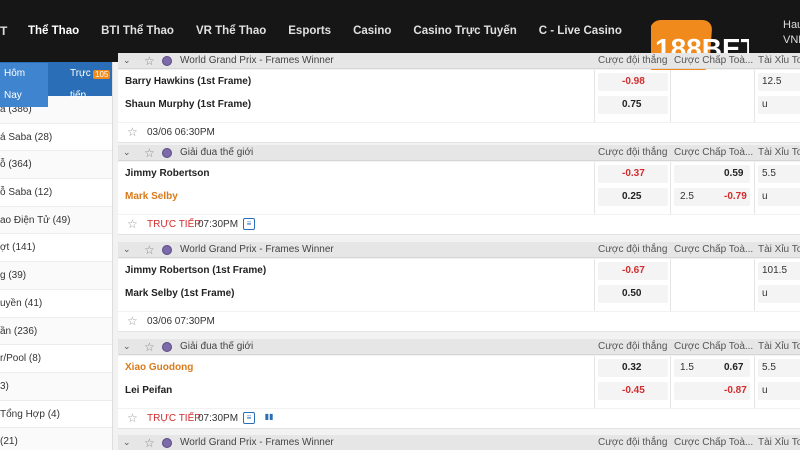 Image resolution: width=800 pixels, height=450 pixels. What do you see at coordinates (56, 220) in the screenshot?
I see `sidebar-sport-item: ao Điện Tử (49)` at bounding box center [56, 220].